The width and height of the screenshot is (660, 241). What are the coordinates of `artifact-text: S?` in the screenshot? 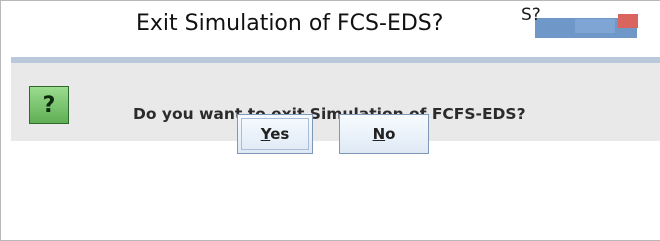 It's located at (531, 15).